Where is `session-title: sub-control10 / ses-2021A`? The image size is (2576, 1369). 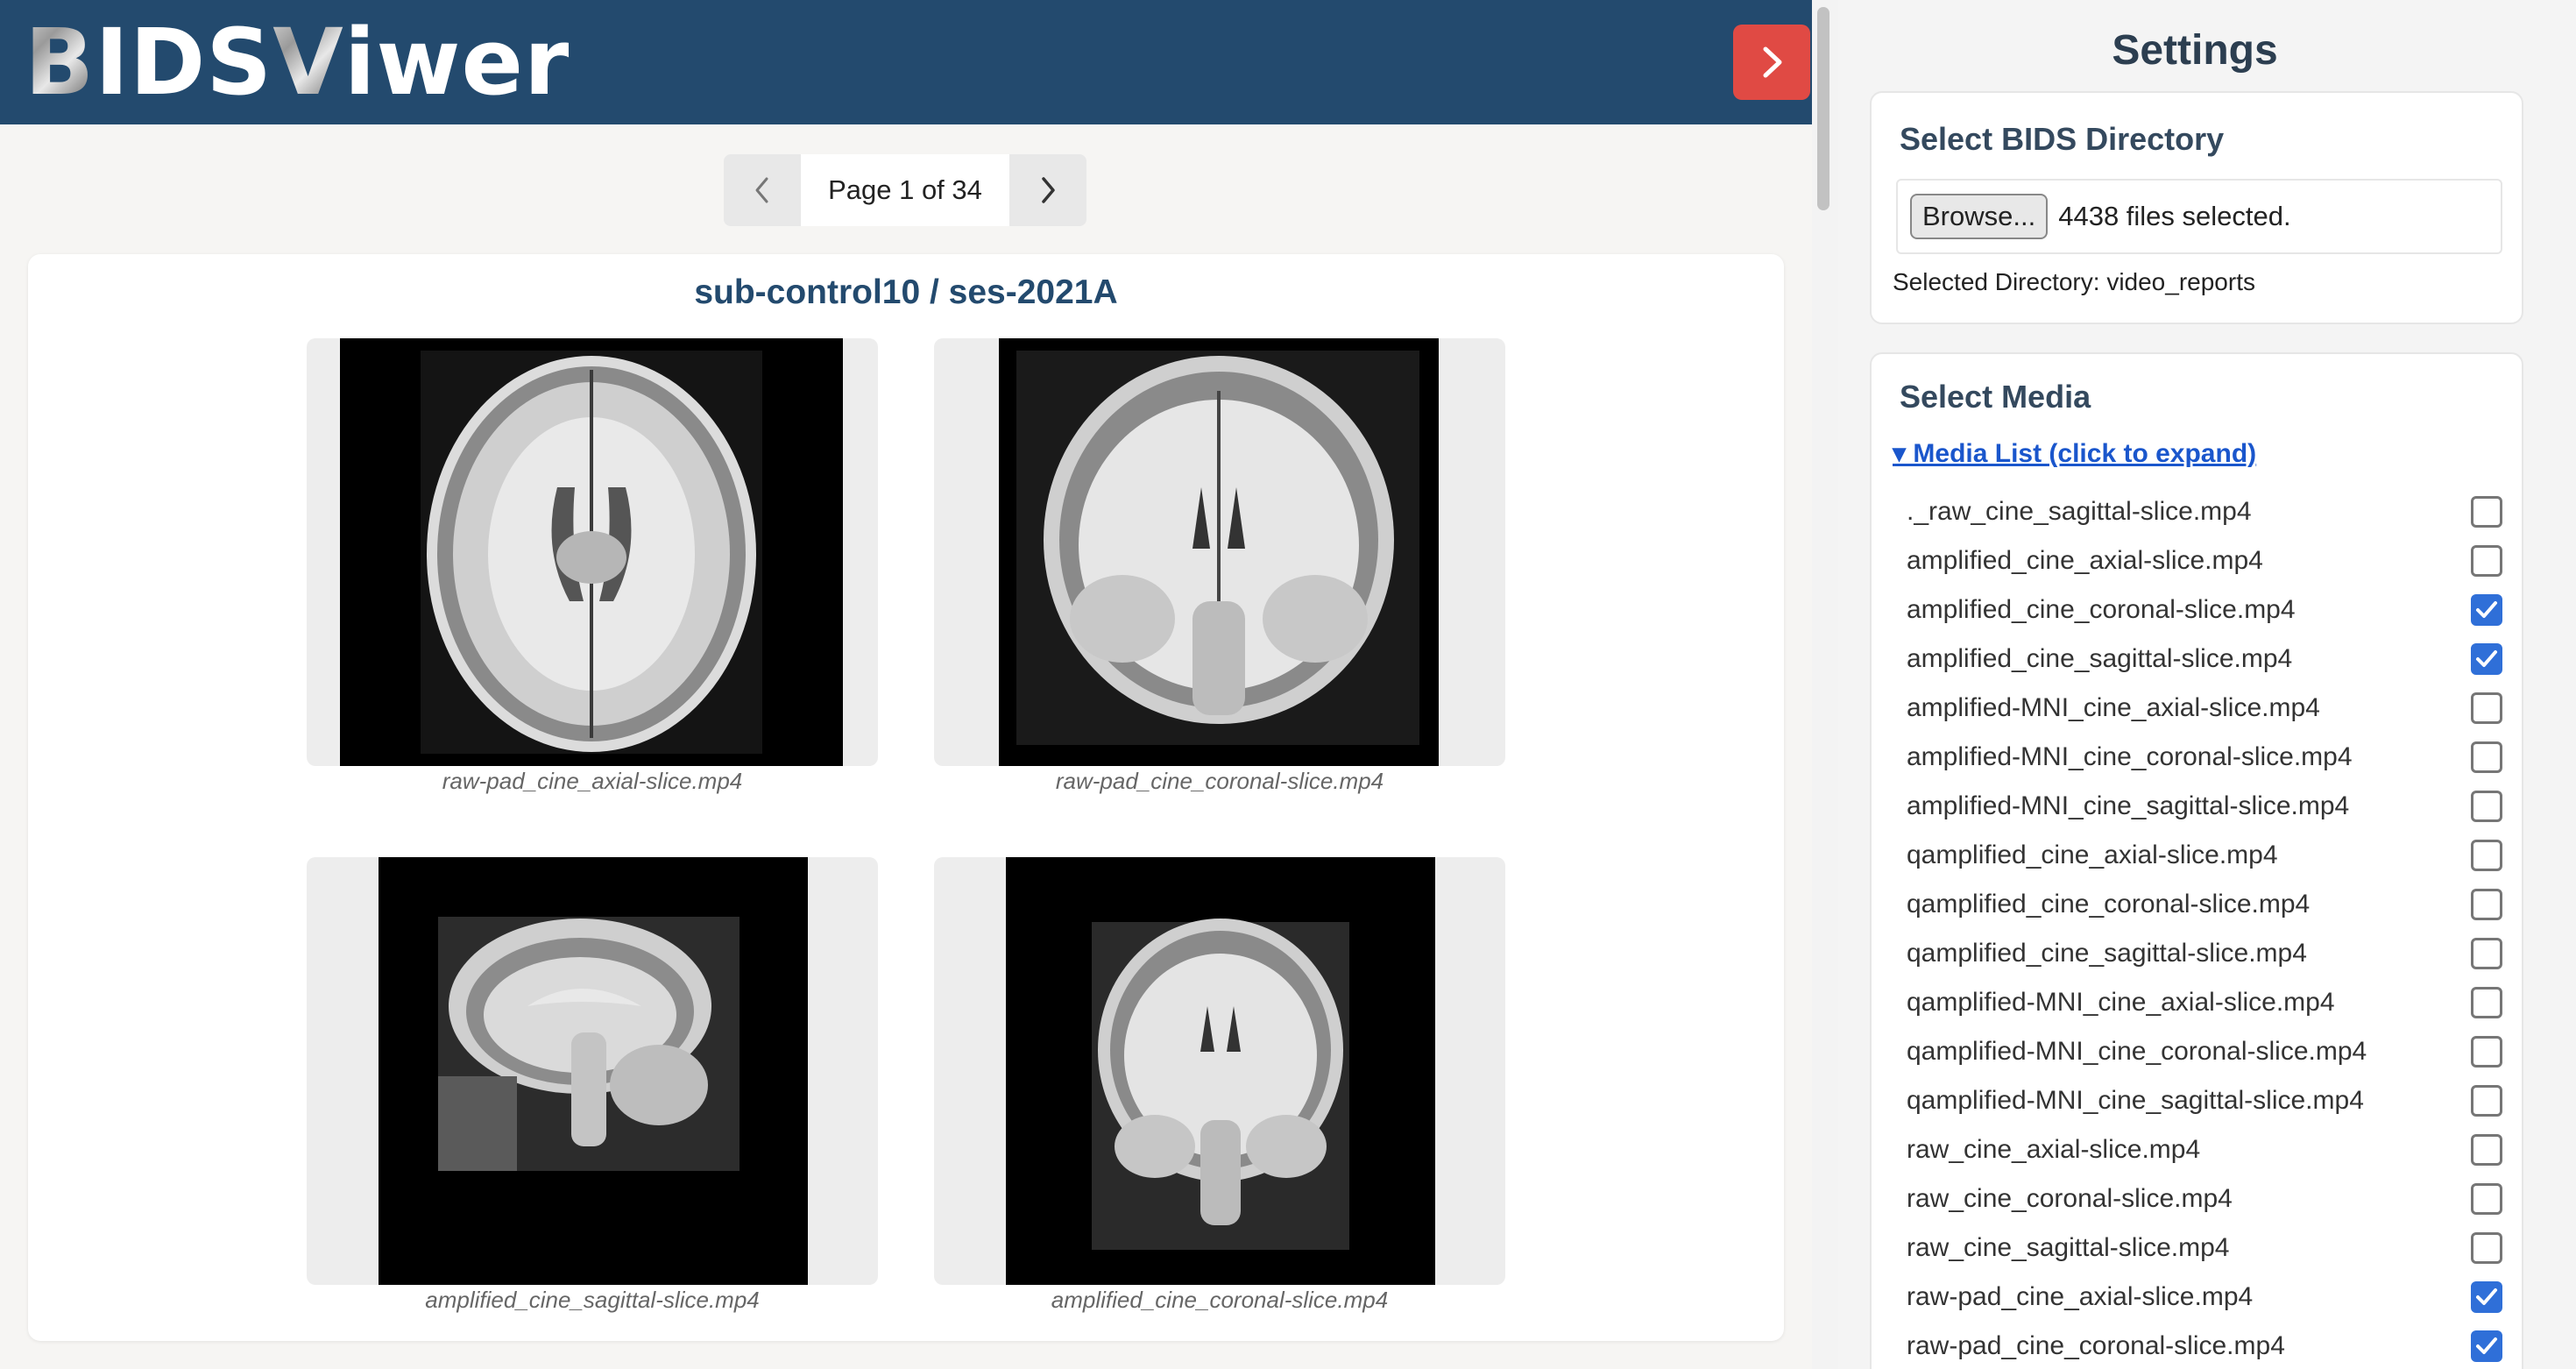 session-title: sub-control10 / ses-2021A is located at coordinates (906, 292).